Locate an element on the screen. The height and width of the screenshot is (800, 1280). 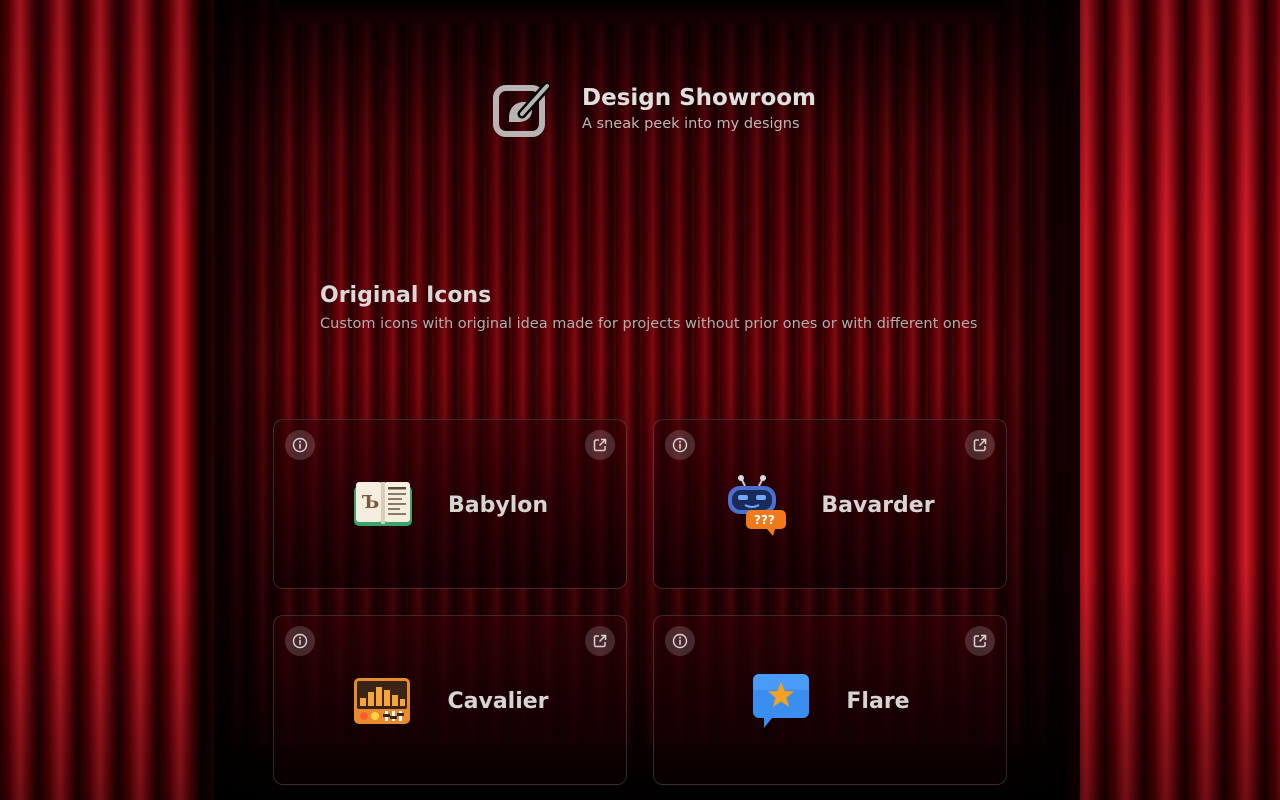
card-label: Babylon is located at coordinates (498, 505).